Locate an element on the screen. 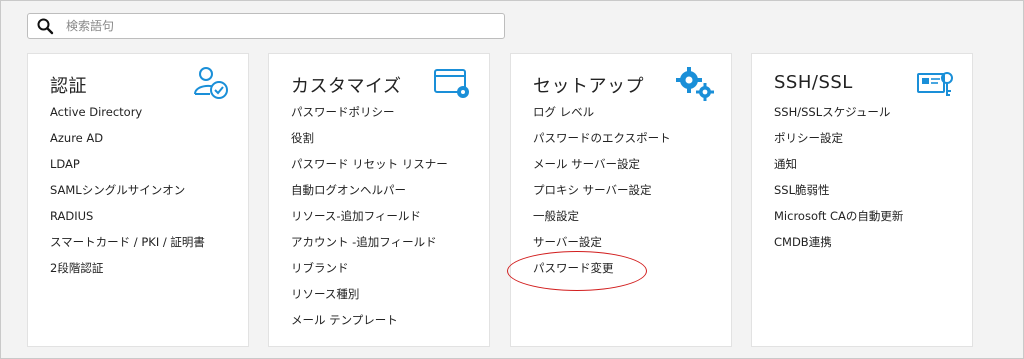  list-item: Active Directory is located at coordinates (127, 115).